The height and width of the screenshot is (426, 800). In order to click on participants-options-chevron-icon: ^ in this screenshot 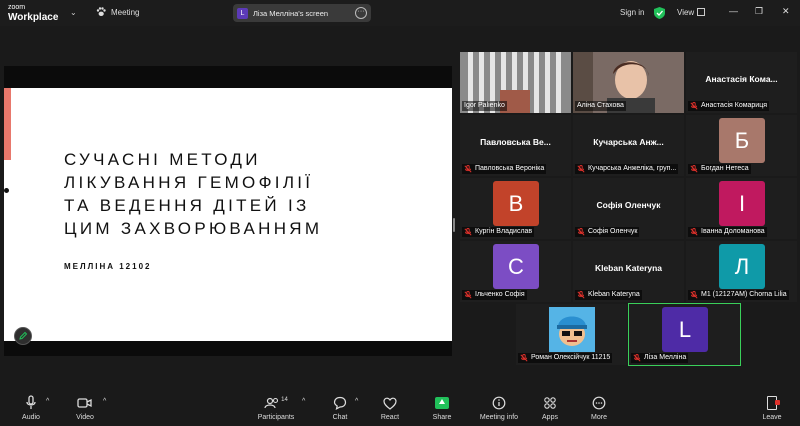, I will do `click(303, 401)`.